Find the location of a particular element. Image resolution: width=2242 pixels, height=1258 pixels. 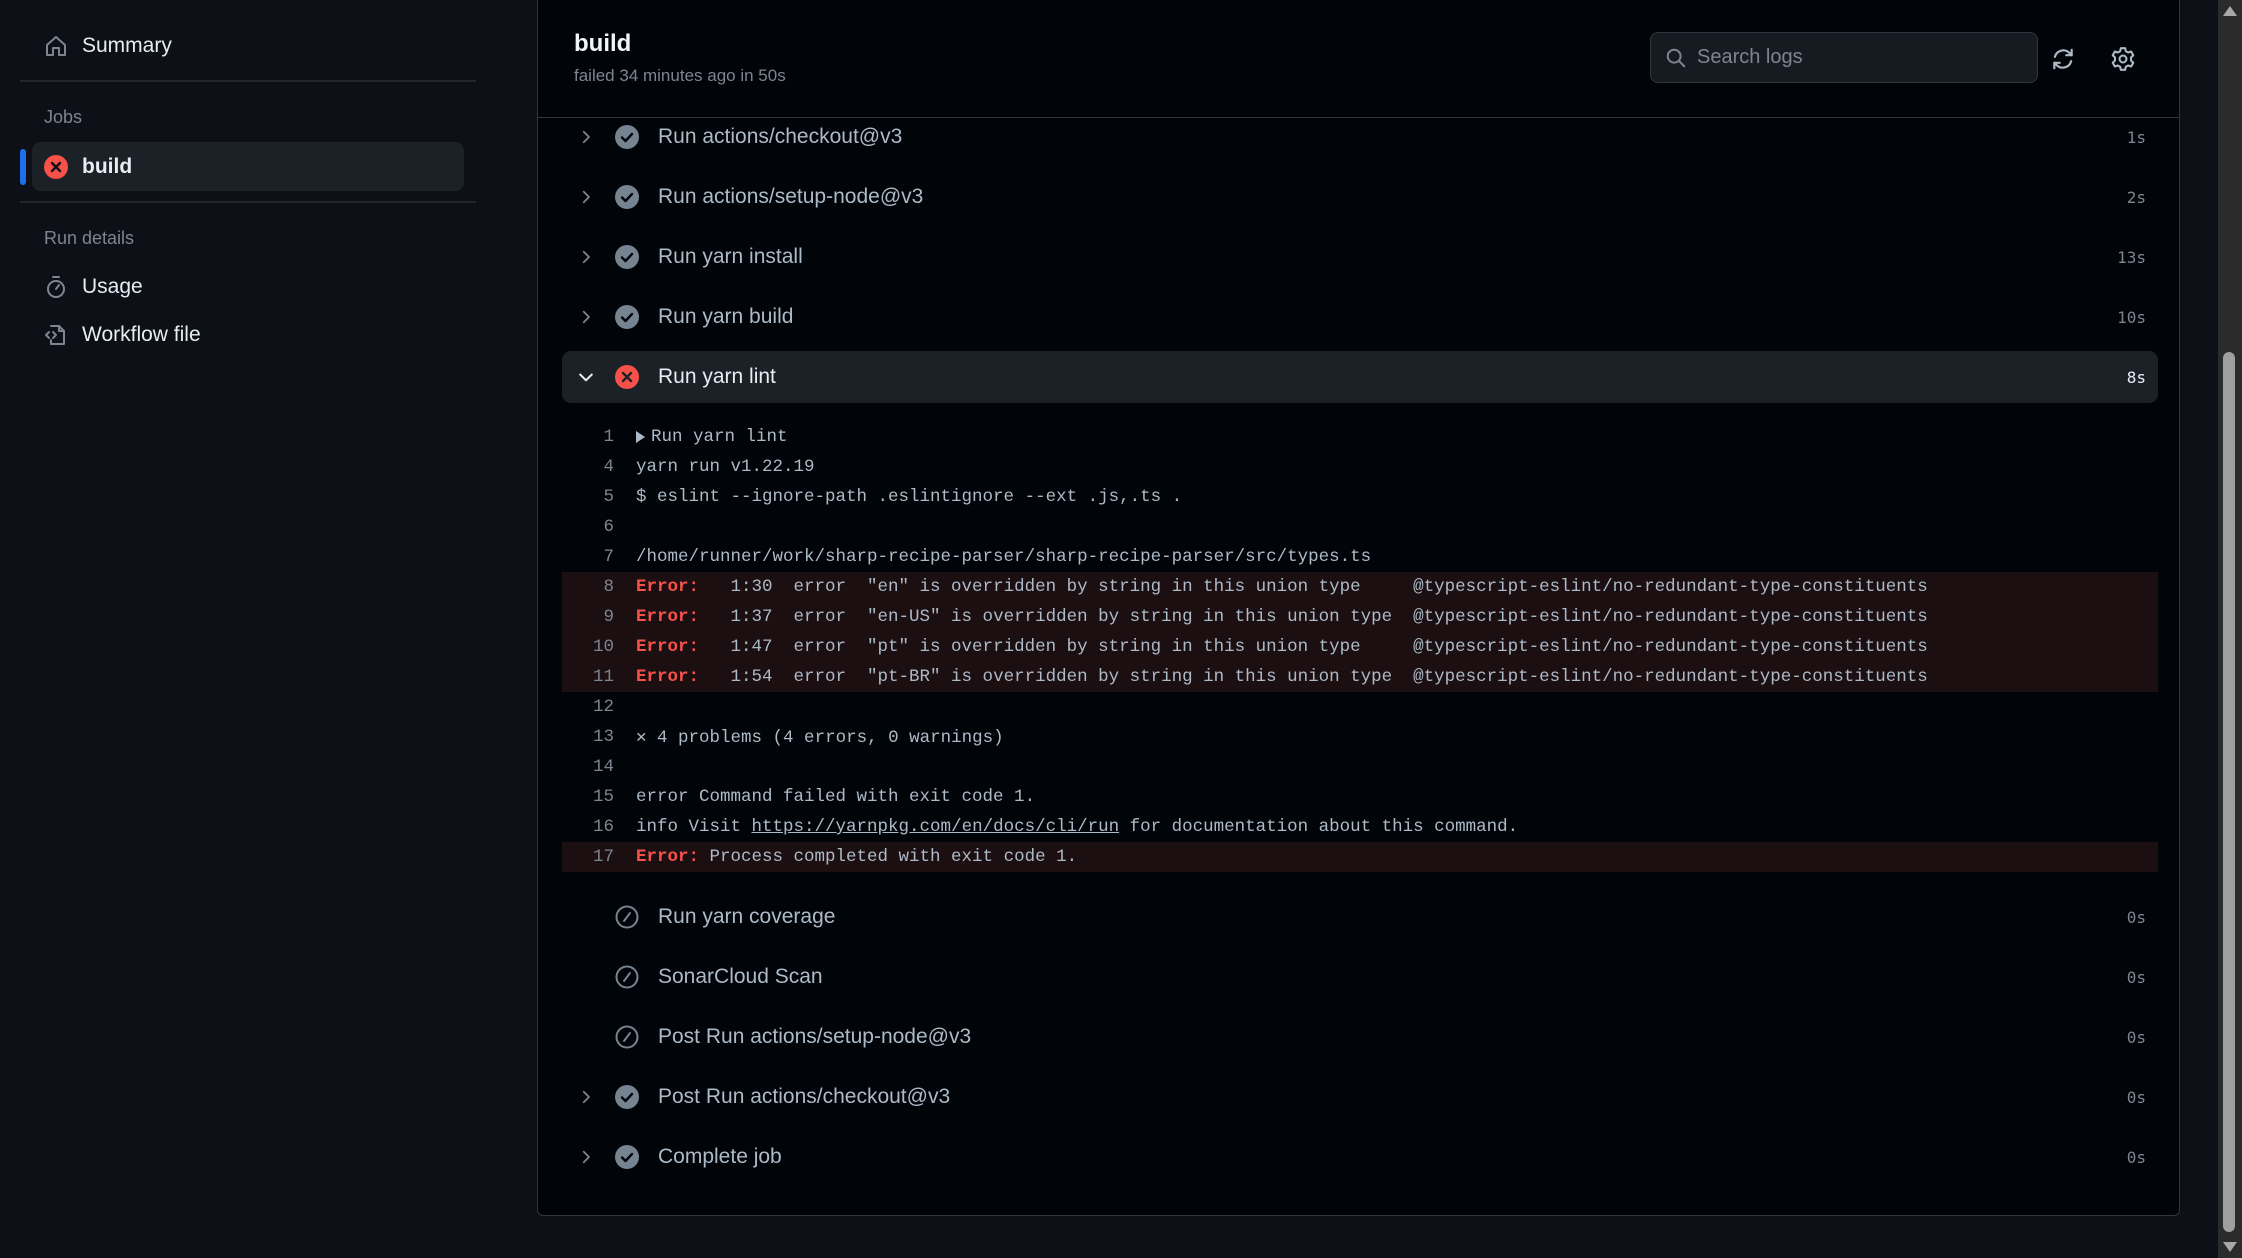

step-row: Run yarn build 10s is located at coordinates (1360, 317).